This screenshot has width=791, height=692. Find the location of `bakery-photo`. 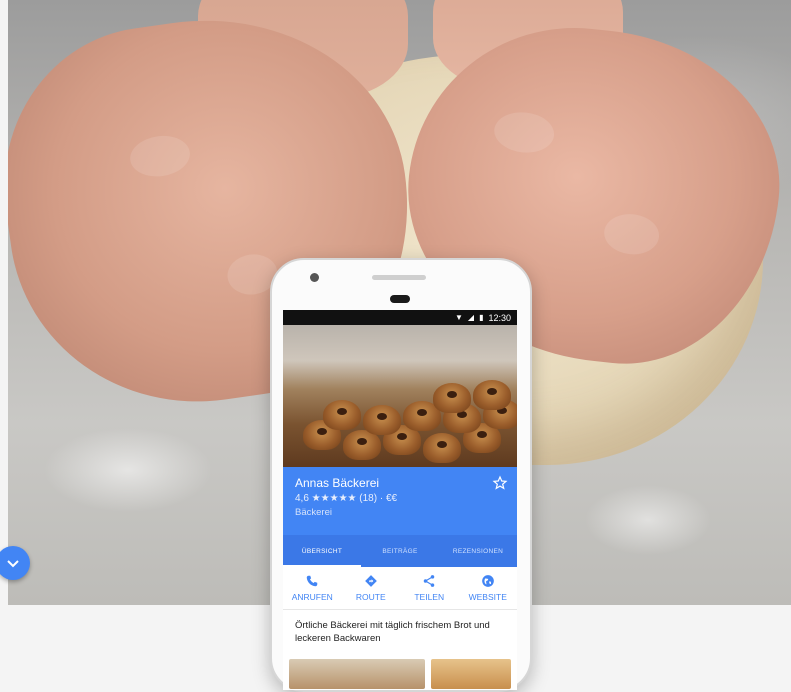

bakery-photo is located at coordinates (400, 396).